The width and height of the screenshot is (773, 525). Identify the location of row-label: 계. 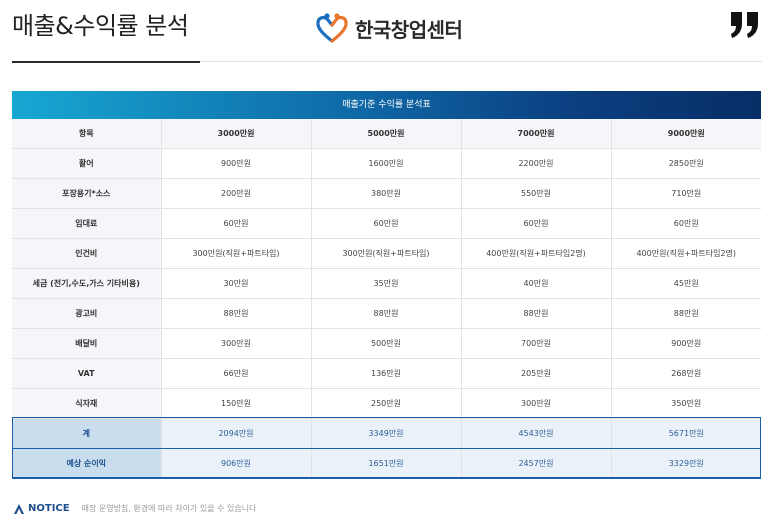
(87, 433).